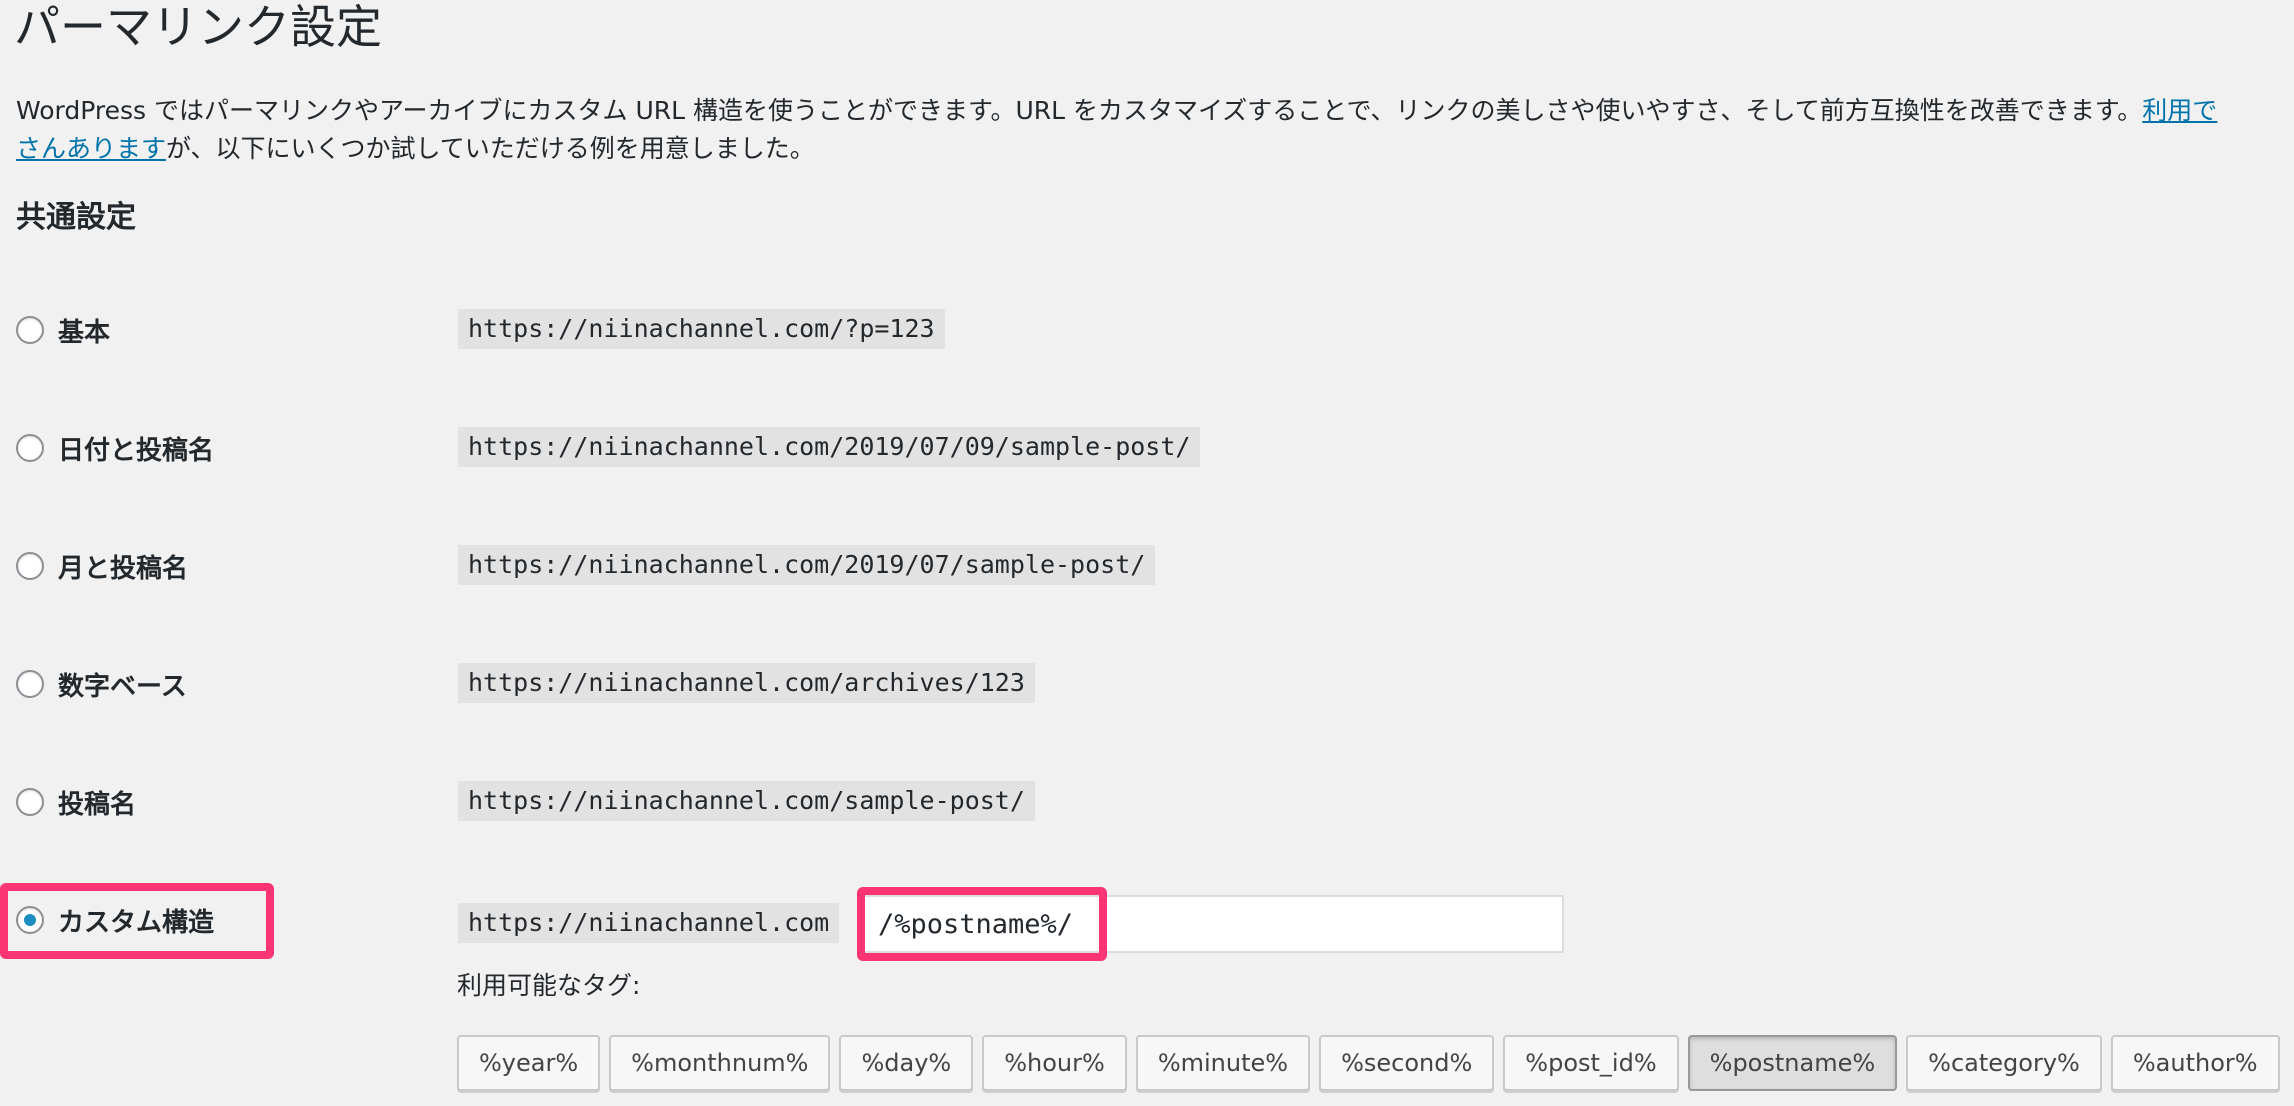  What do you see at coordinates (982, 924) in the screenshot?
I see `highlight-box-custom-input` at bounding box center [982, 924].